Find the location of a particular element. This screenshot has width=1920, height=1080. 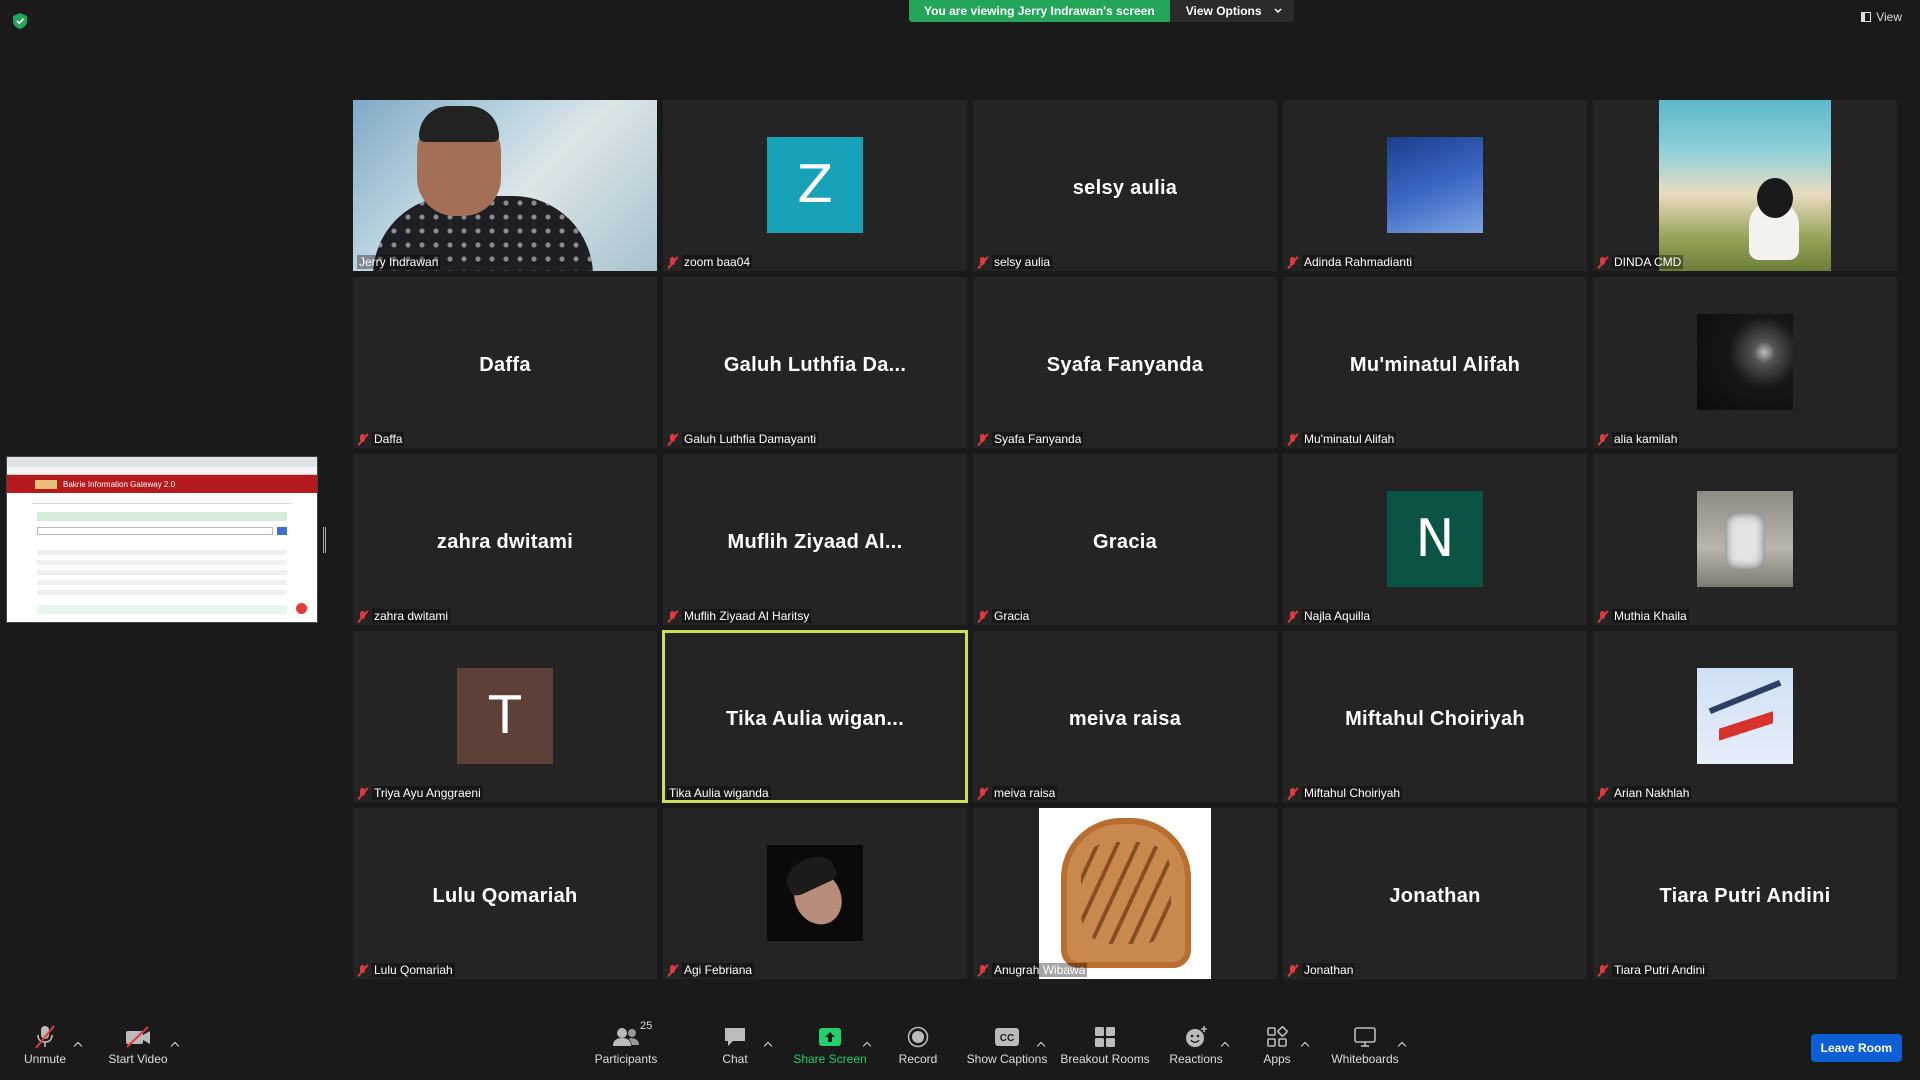

participant-name-caption: Tika Aulia wiganda is located at coordinates (719, 793).